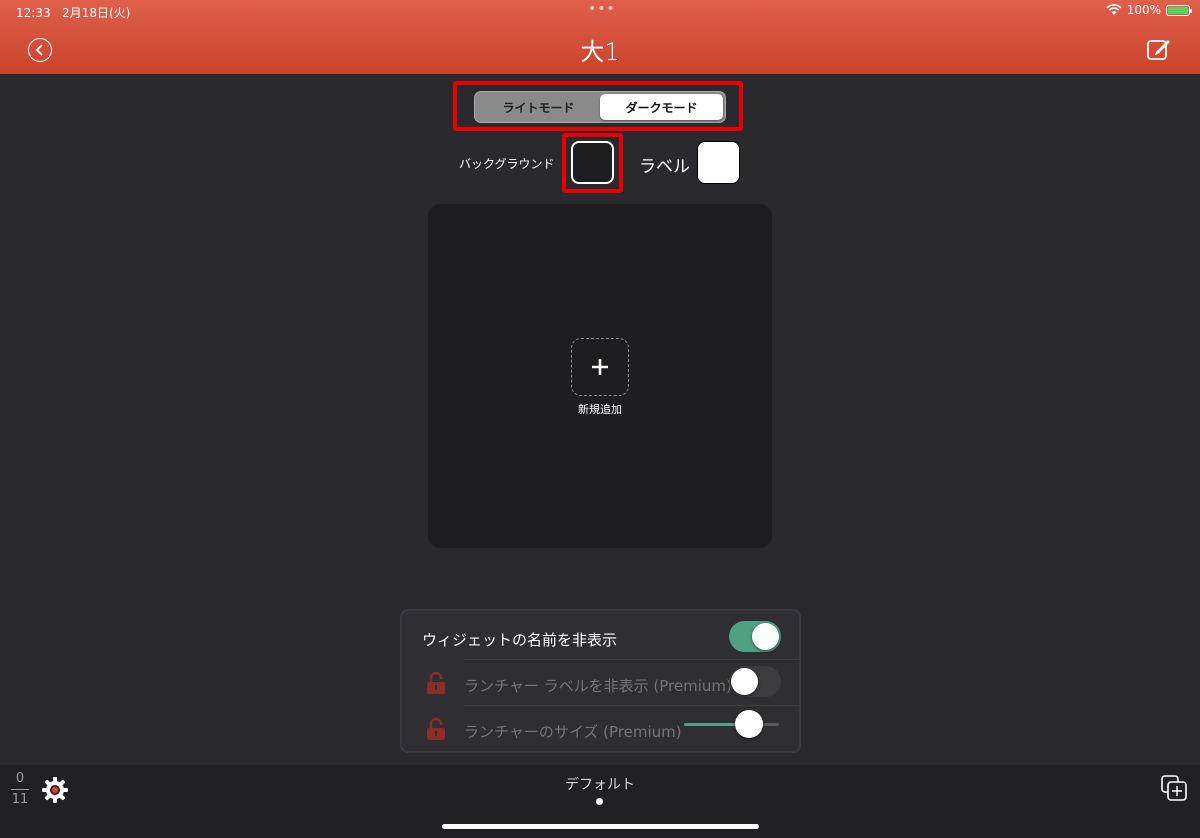 The height and width of the screenshot is (838, 1200). I want to click on battery-icon, so click(1179, 10).